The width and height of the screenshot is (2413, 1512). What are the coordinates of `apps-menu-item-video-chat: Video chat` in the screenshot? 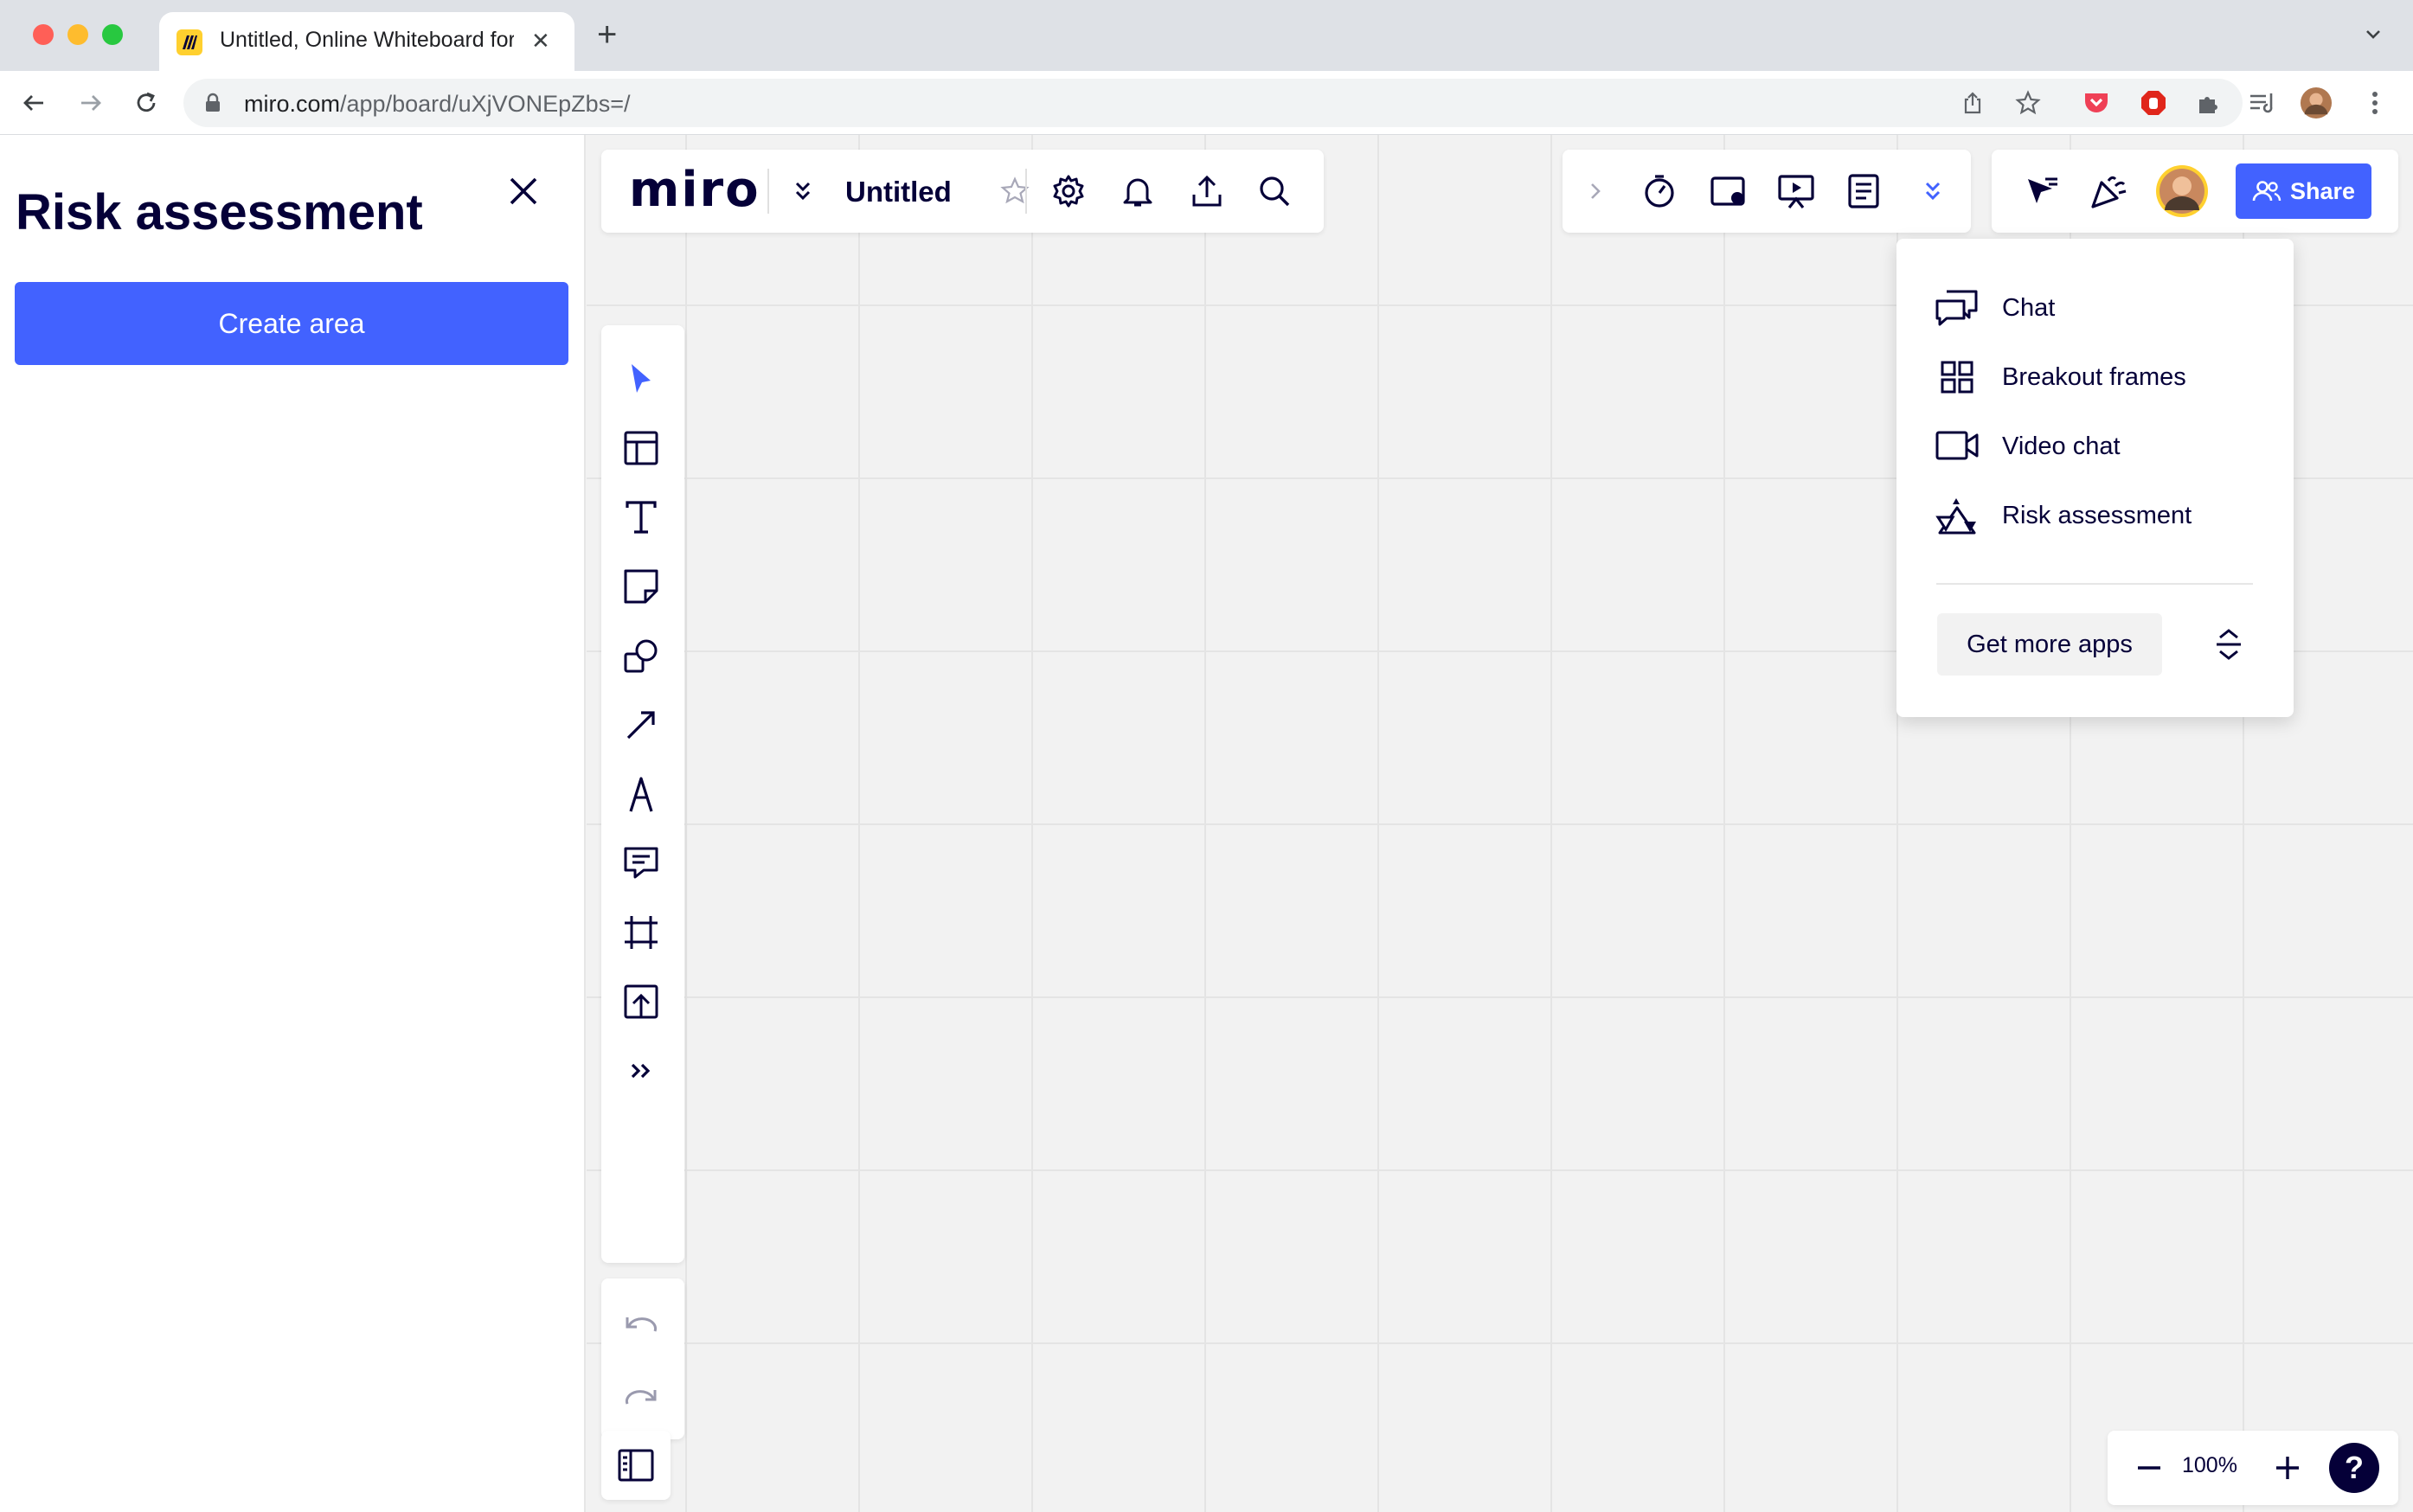 It's located at (2097, 446).